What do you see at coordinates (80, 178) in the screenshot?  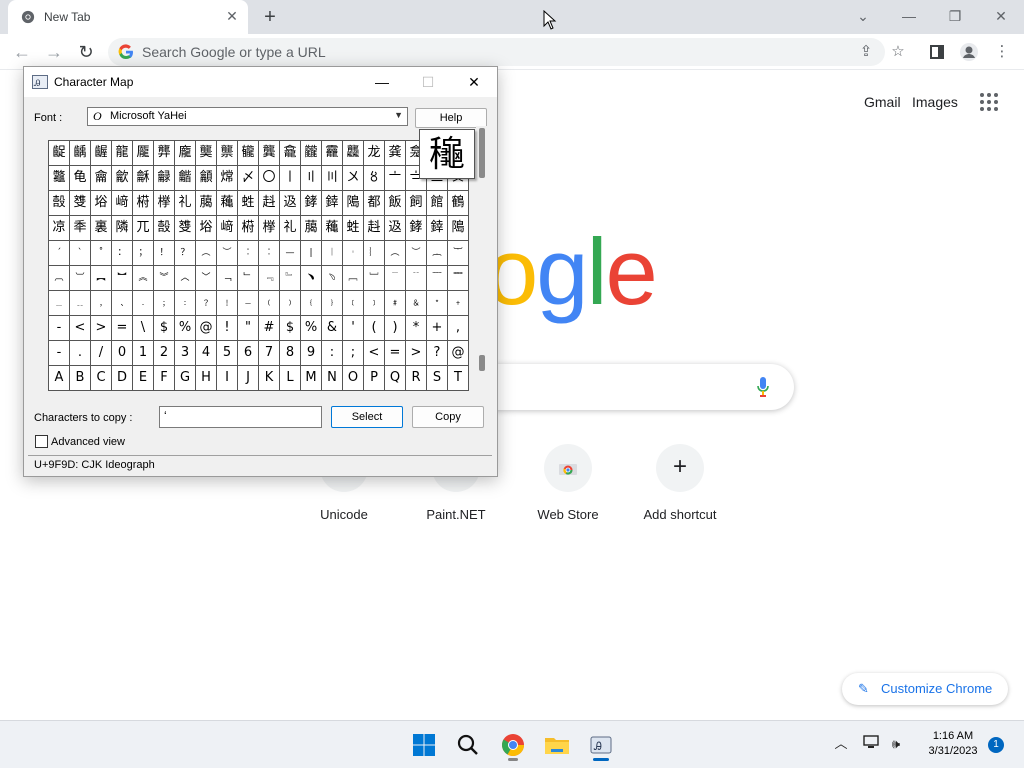 I see `char-cell: 龟` at bounding box center [80, 178].